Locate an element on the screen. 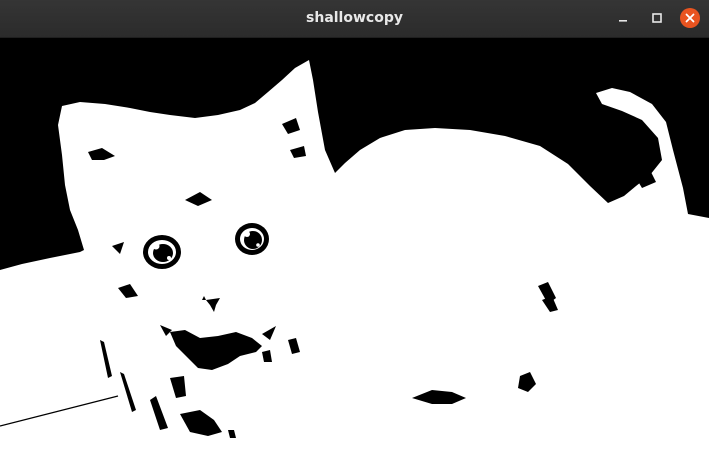 The image size is (709, 461). title-bar: shallowcopy is located at coordinates (354, 19).